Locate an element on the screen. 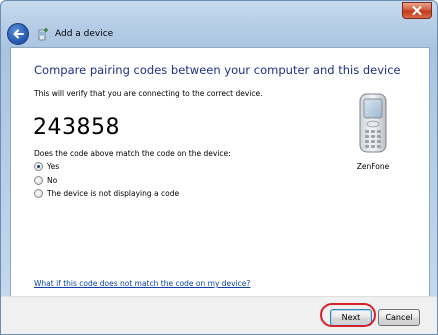  mobile-phone-icon is located at coordinates (373, 123).